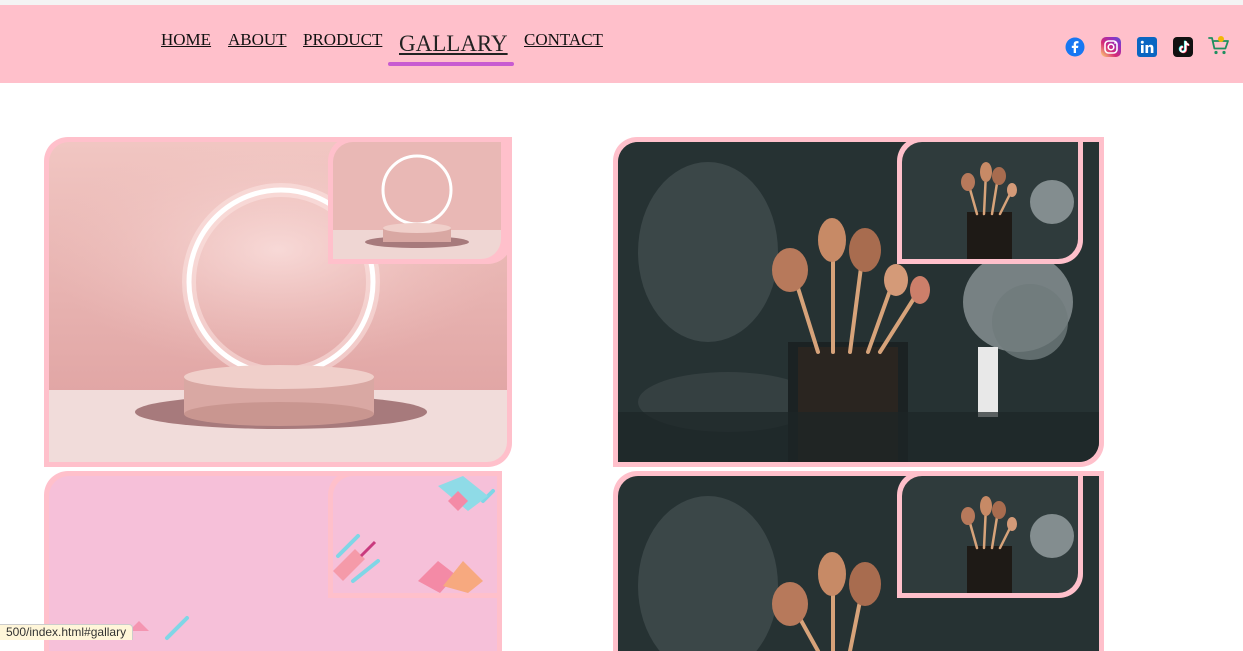  Describe the element at coordinates (67, 632) in the screenshot. I see `link-status-bar: 500/index.html#gallary` at that location.